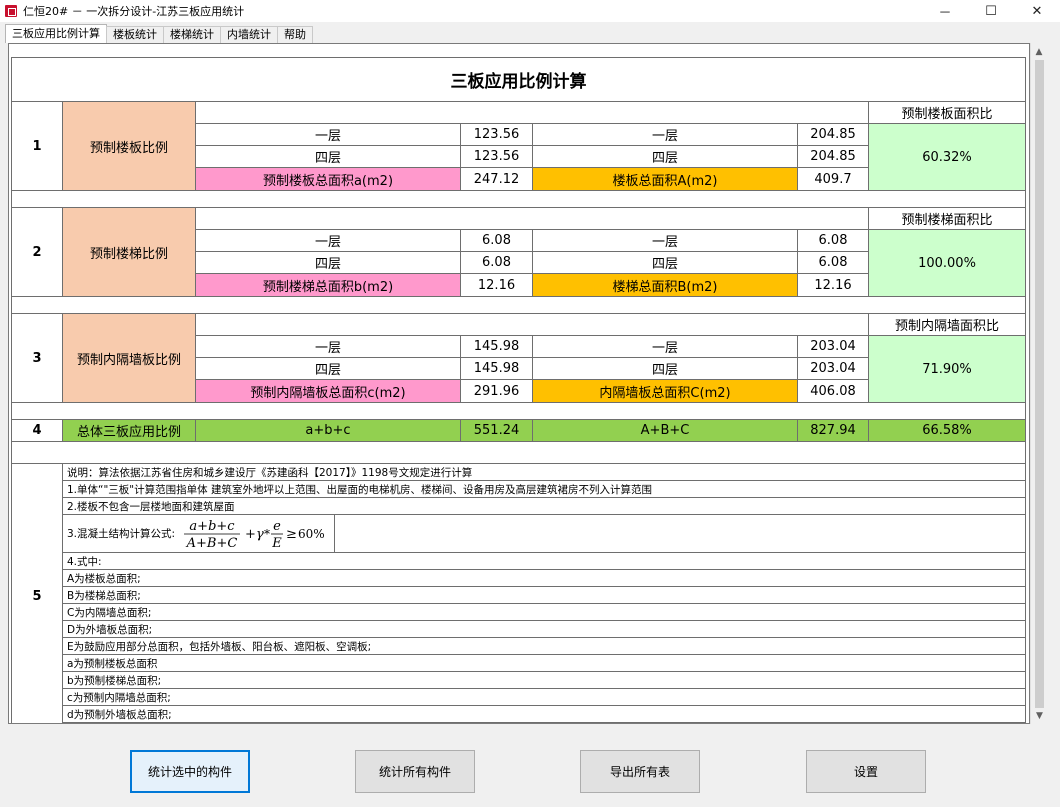  I want to click on scroll-thumb, so click(1039, 384).